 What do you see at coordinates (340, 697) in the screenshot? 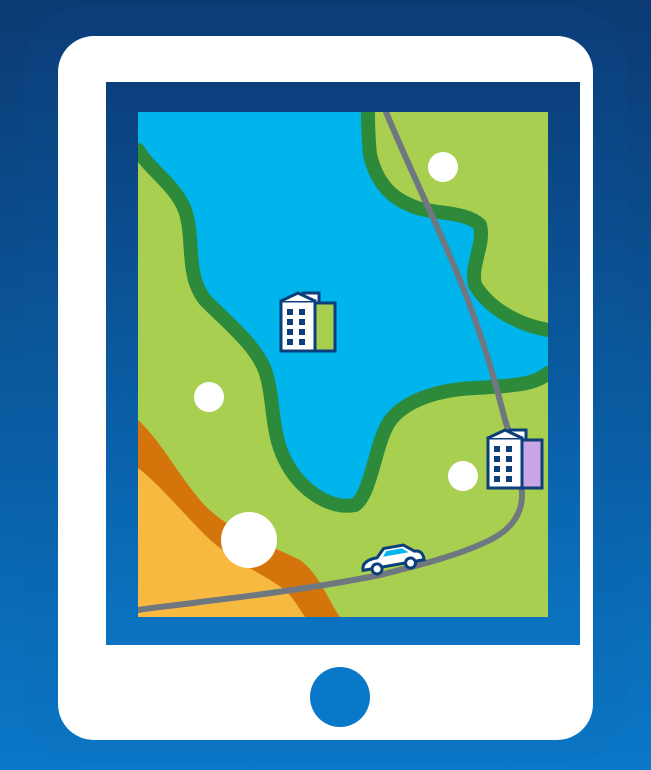
I see `home-button-icon` at bounding box center [340, 697].